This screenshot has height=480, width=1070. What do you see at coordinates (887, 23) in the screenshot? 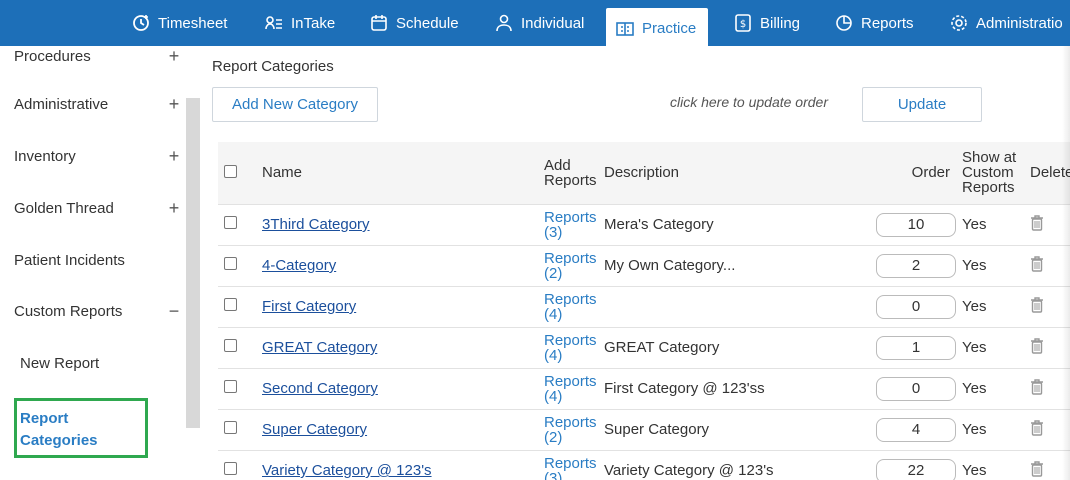
I see `nav-label: Reports` at bounding box center [887, 23].